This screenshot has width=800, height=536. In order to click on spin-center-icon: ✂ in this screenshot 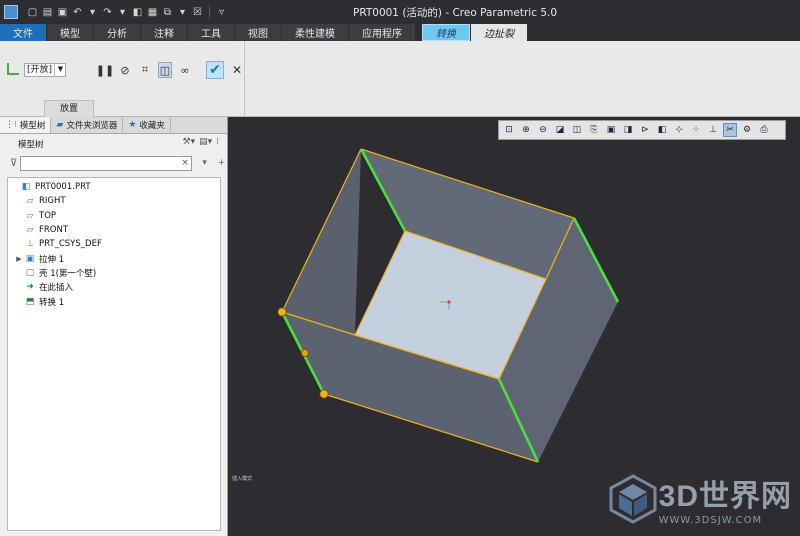, I will do `click(730, 130)`.